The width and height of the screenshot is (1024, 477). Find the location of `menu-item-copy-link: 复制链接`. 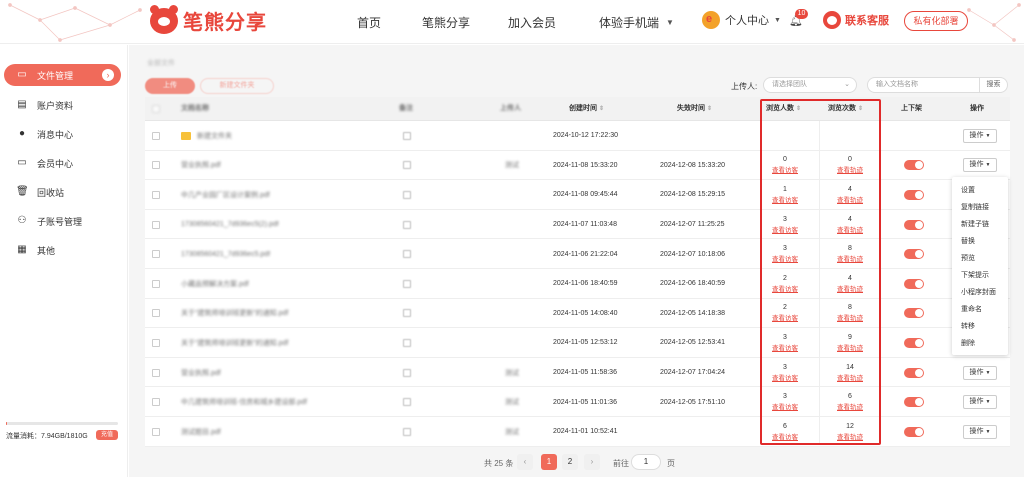

menu-item-copy-link: 复制链接 is located at coordinates (975, 207).